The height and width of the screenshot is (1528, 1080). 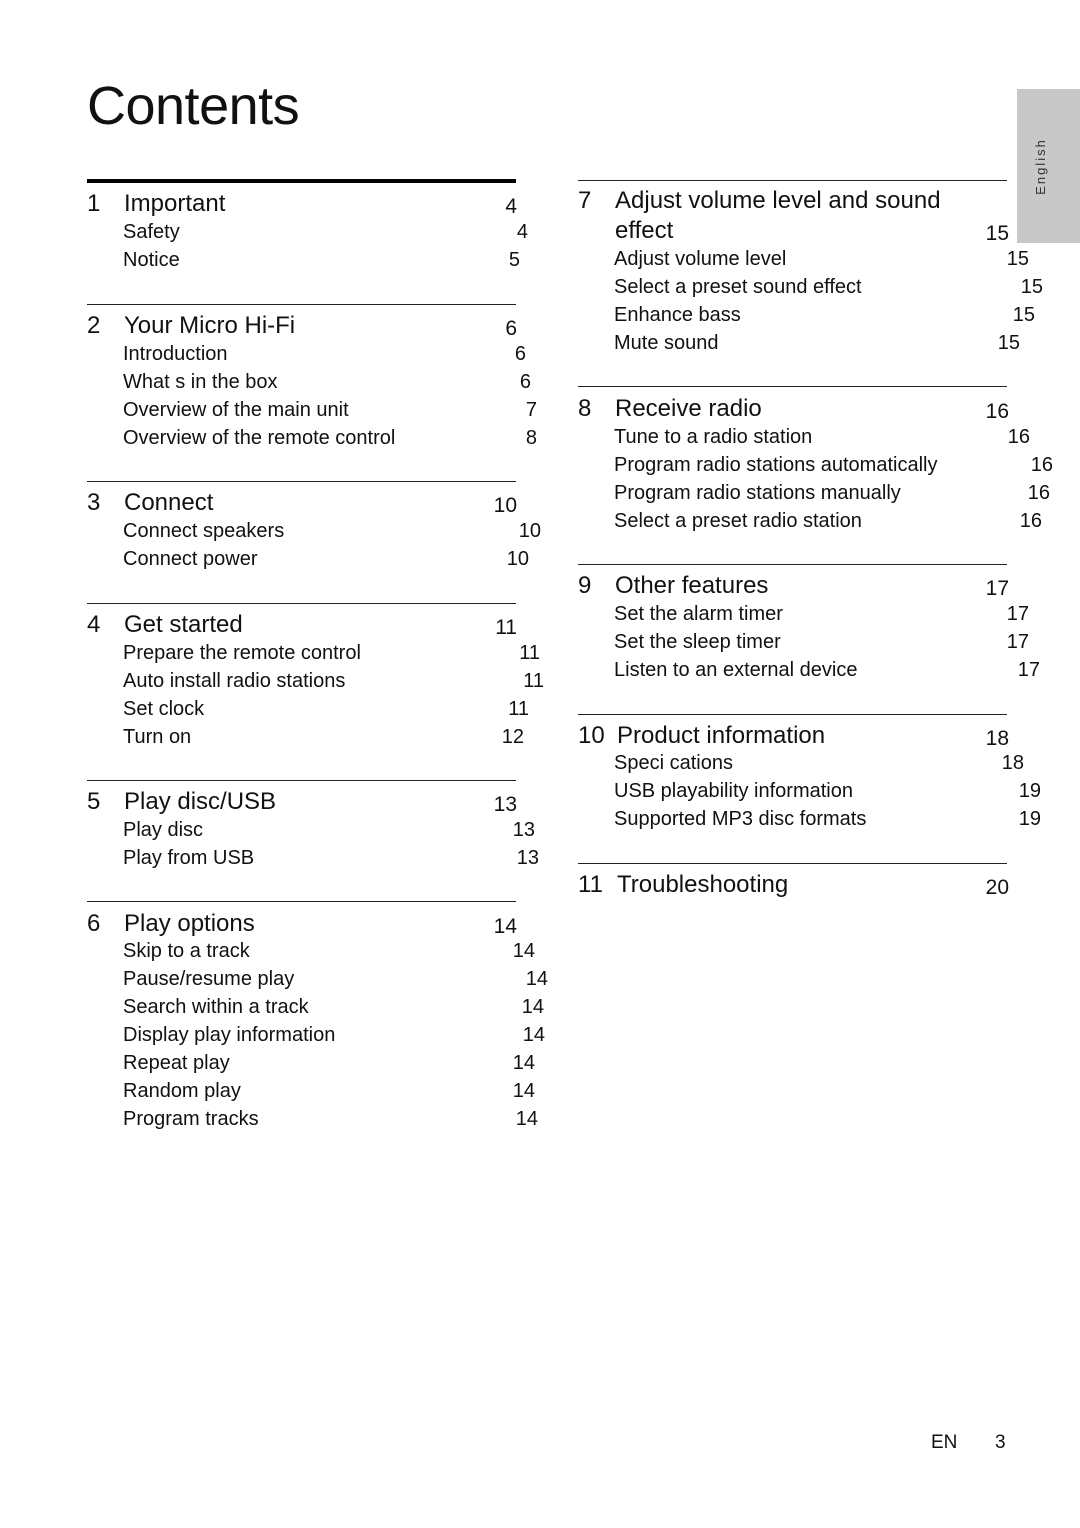 What do you see at coordinates (666, 343) in the screenshot?
I see `list-item: Mute sound` at bounding box center [666, 343].